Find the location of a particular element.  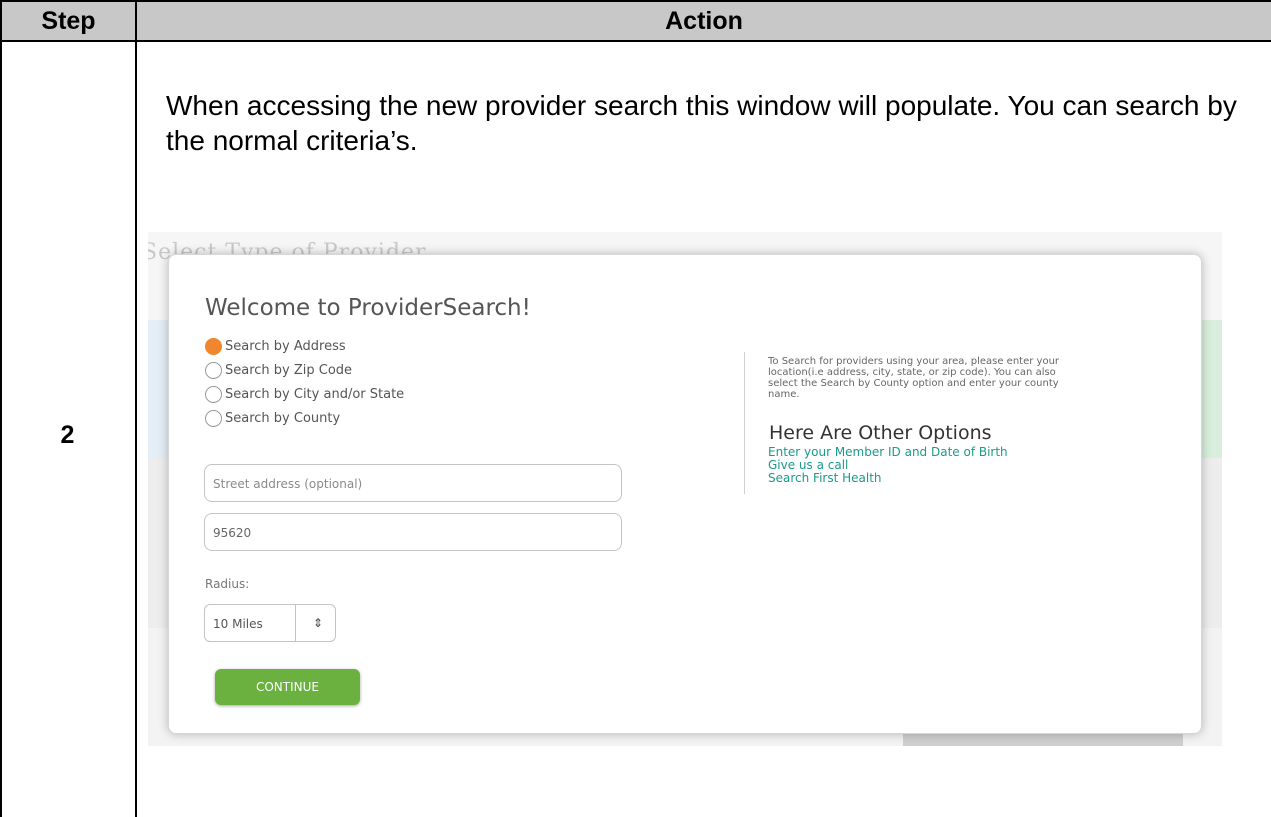

street-address-input: Street address (optional) is located at coordinates (413, 483).